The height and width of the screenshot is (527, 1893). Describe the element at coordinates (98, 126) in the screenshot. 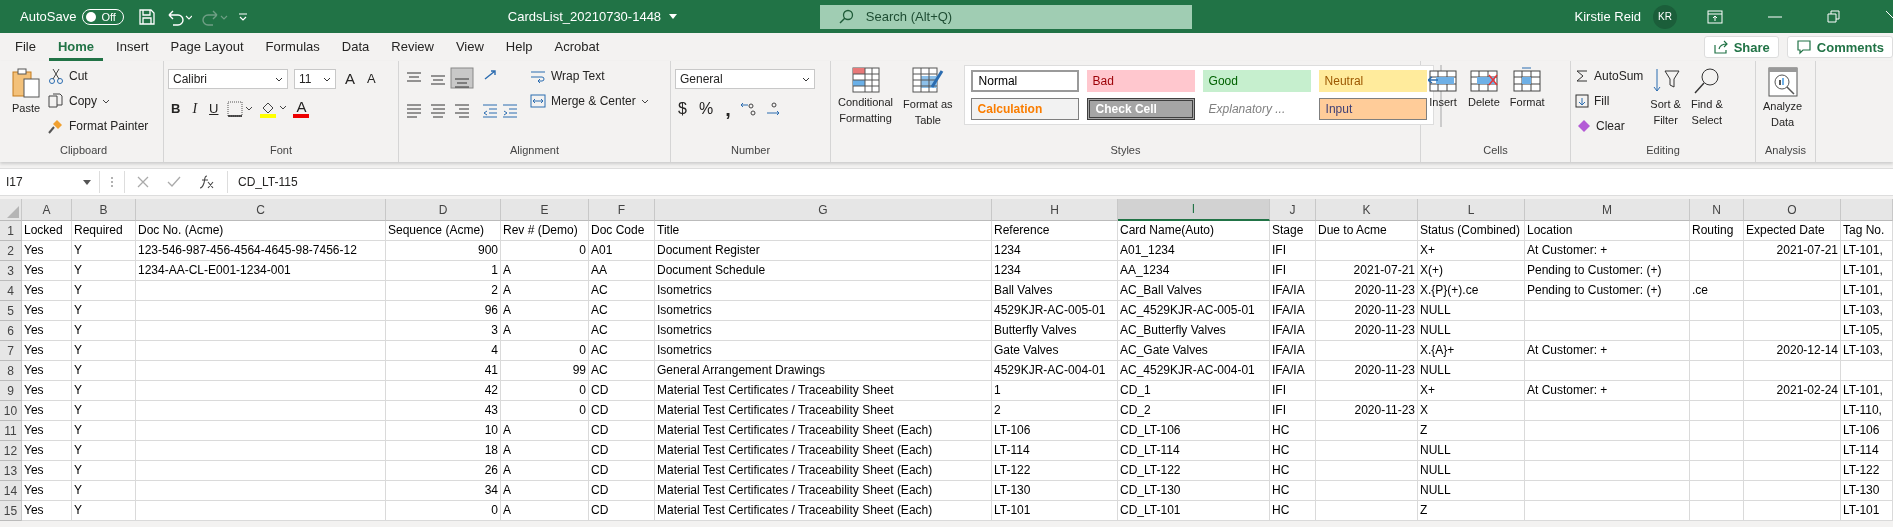

I see `format-painter-button: Format Painter` at that location.